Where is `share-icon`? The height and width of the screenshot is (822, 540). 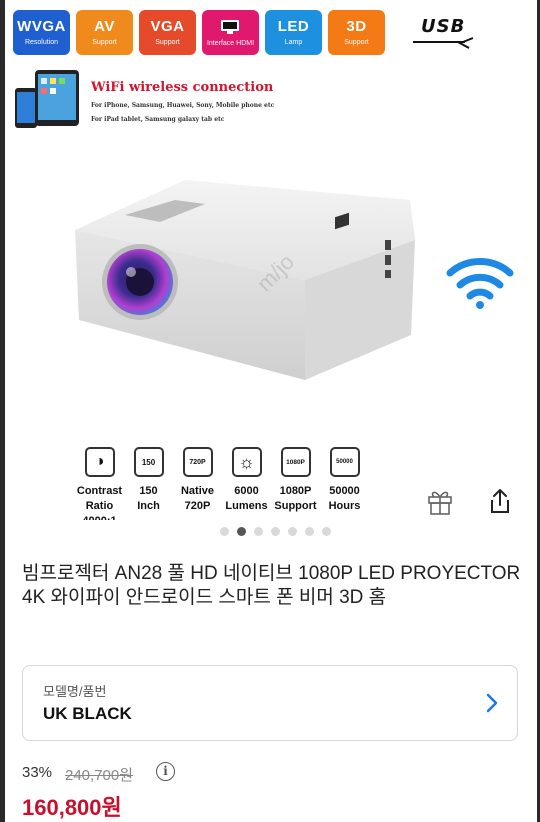 share-icon is located at coordinates (500, 501).